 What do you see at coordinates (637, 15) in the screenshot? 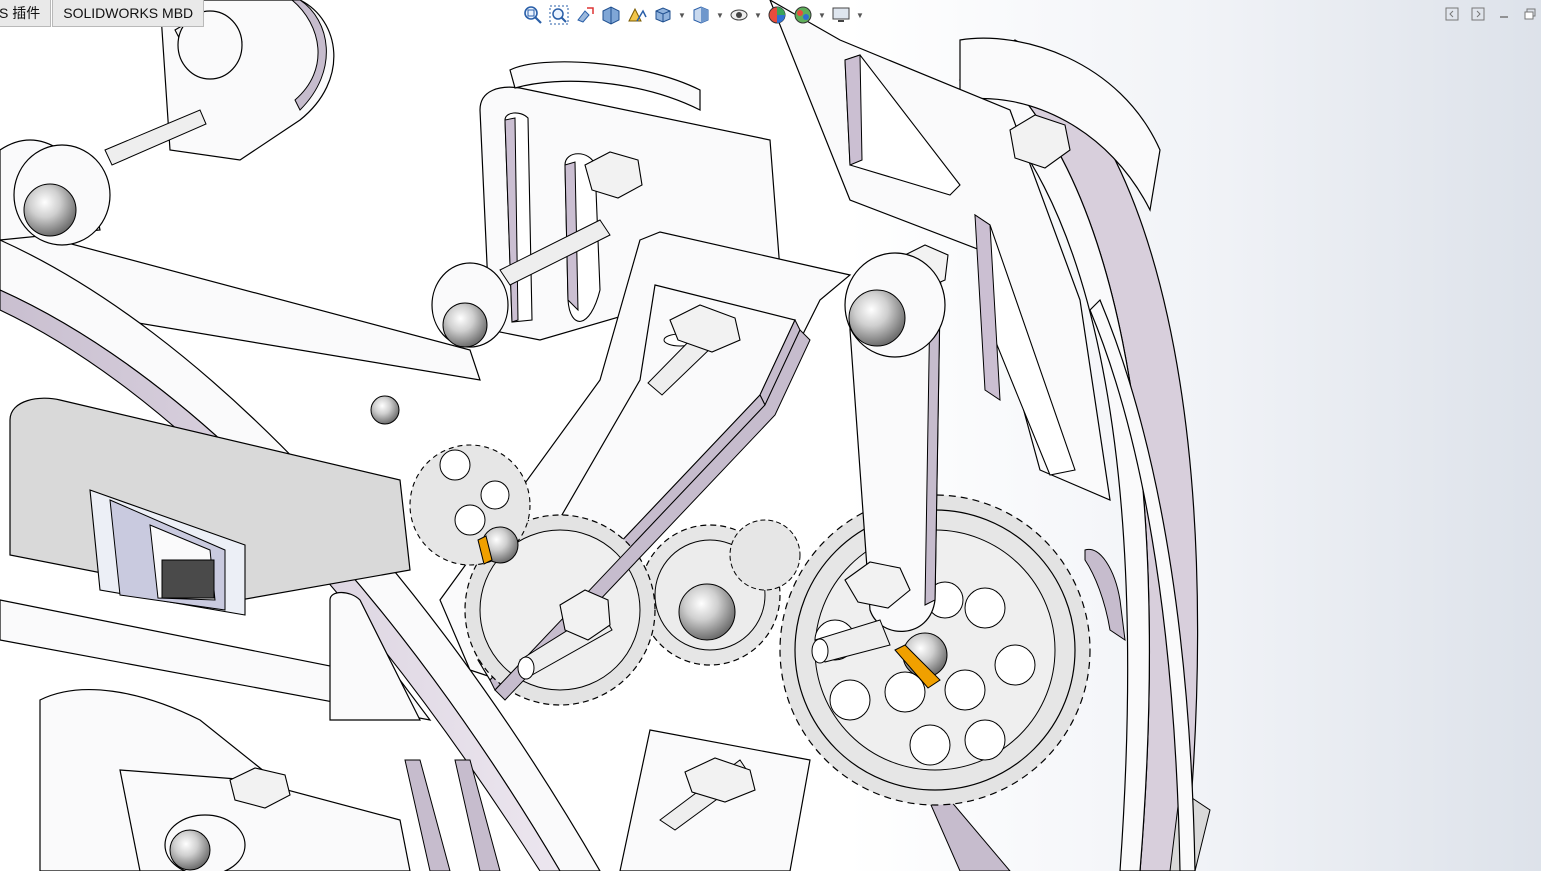
I see `dynamic-annotation-views-icon` at bounding box center [637, 15].